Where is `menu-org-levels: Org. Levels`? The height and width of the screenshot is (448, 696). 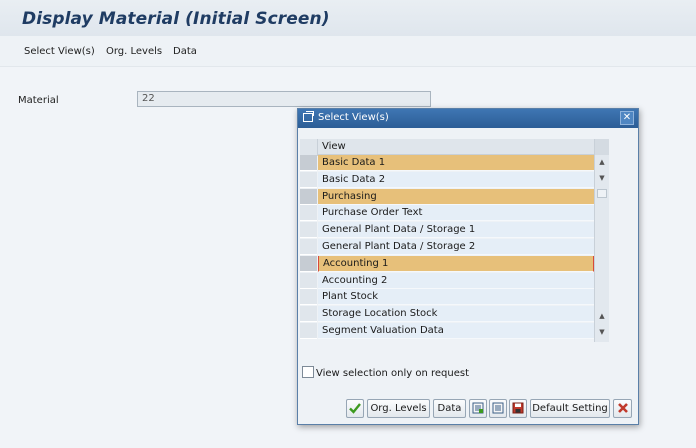
menu-org-levels: Org. Levels is located at coordinates (134, 51).